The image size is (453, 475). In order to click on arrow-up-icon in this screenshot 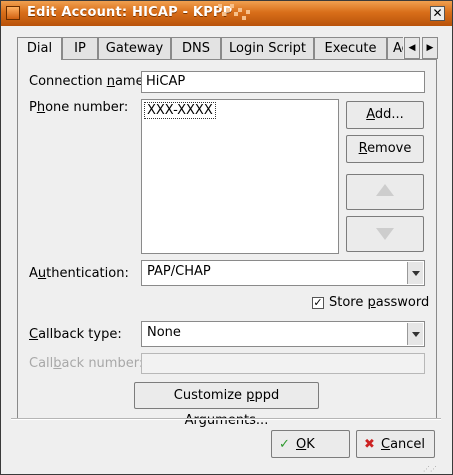, I will do `click(385, 190)`.